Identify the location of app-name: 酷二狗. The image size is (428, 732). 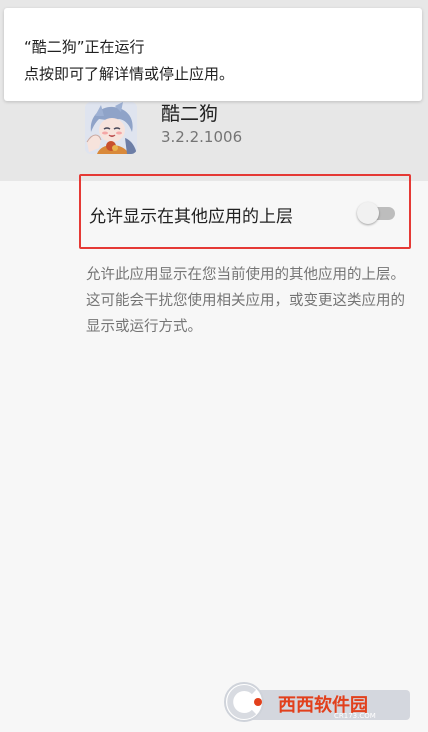
(190, 114).